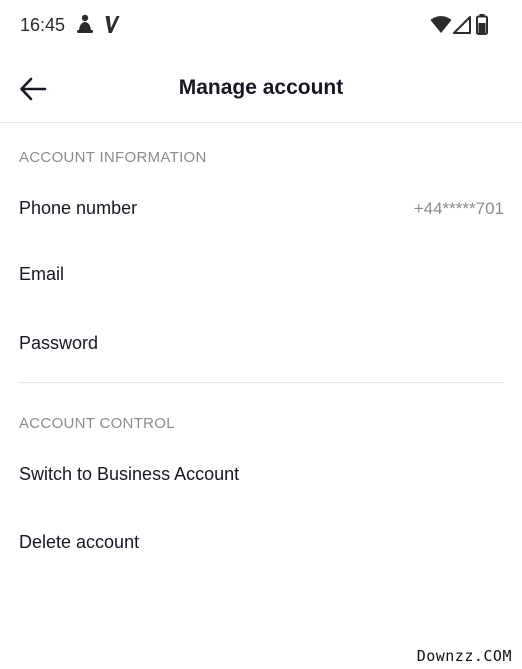 This screenshot has height=669, width=522. What do you see at coordinates (113, 26) in the screenshot?
I see `app-v-icon` at bounding box center [113, 26].